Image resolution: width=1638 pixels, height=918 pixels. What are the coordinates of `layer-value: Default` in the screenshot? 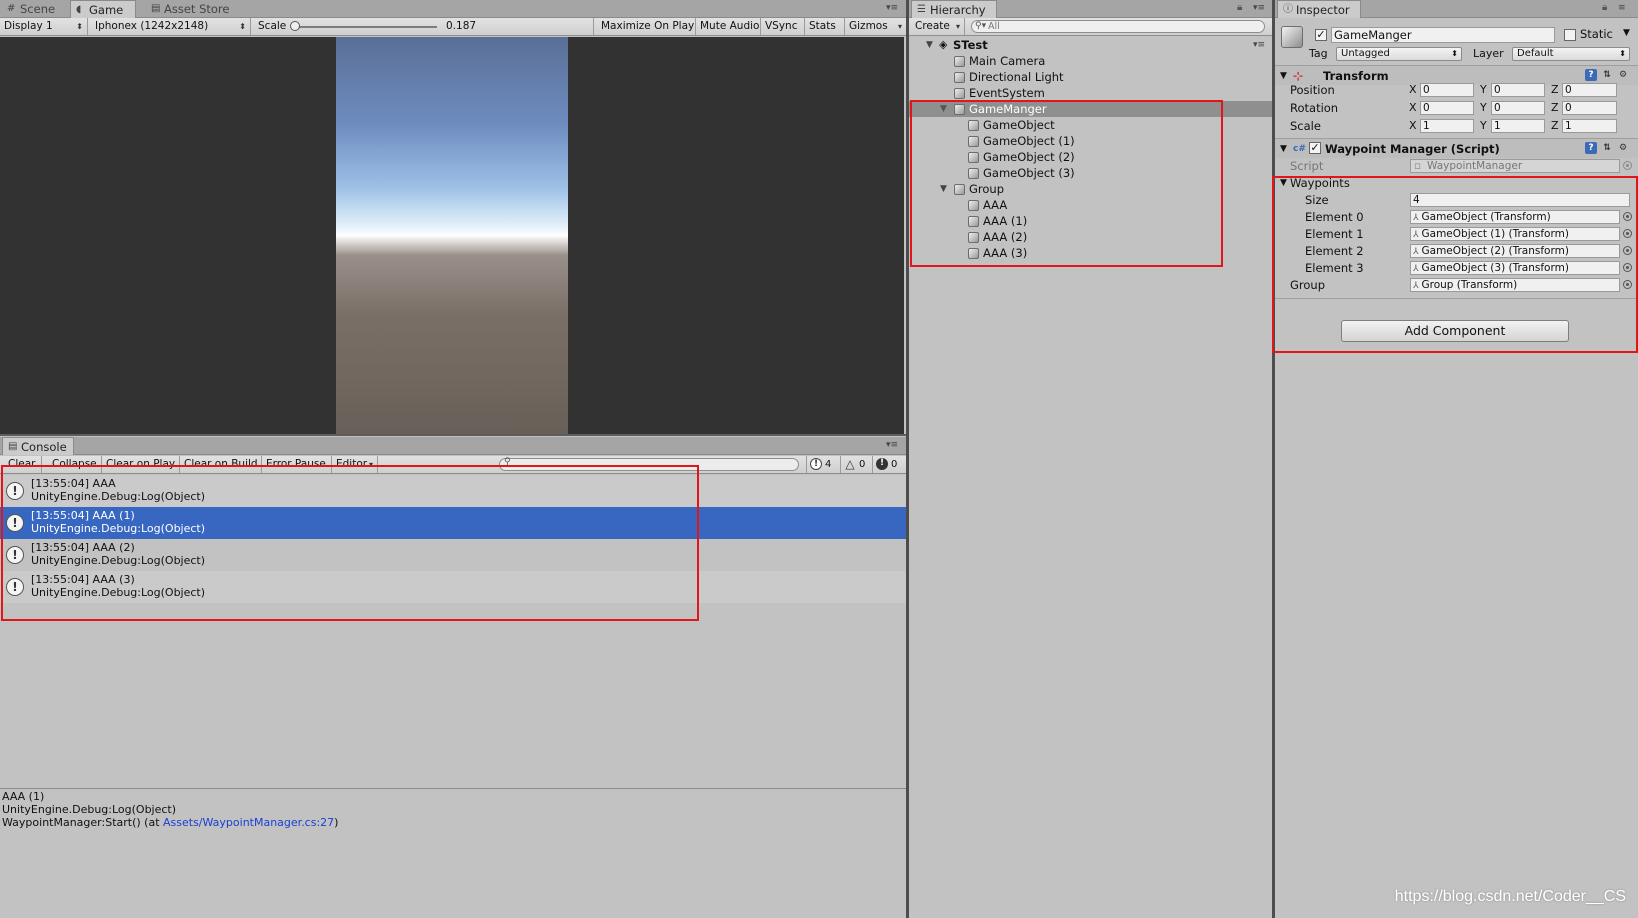 It's located at (1535, 53).